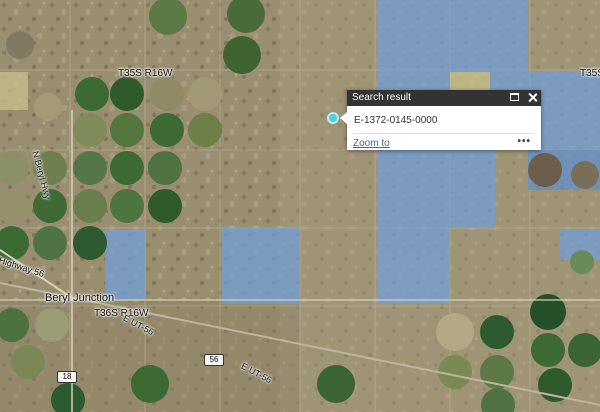  I want to click on popup-header: Search result, so click(444, 98).